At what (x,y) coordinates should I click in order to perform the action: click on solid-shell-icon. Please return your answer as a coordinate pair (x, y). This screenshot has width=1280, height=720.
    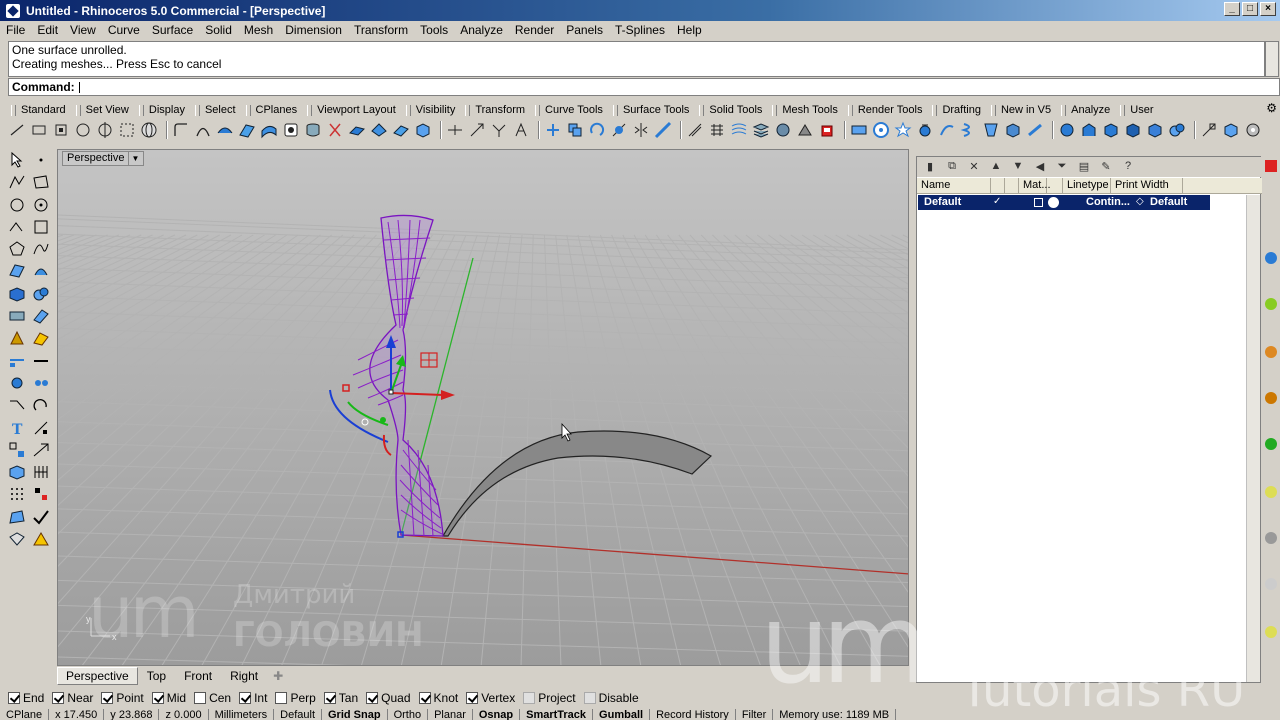
    Looking at the image, I should click on (1155, 130).